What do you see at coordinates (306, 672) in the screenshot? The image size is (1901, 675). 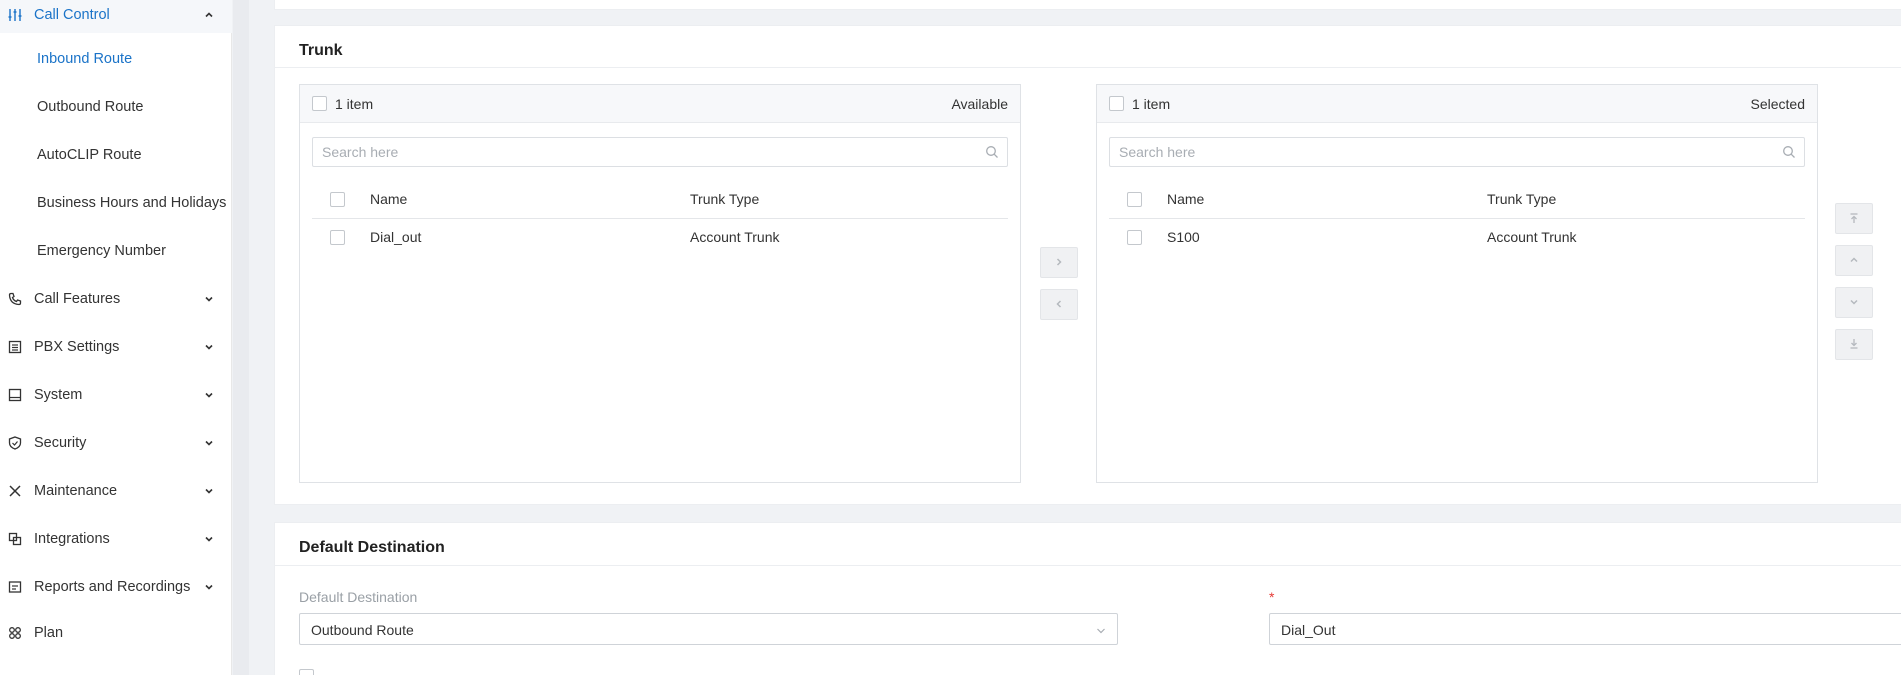 I see `time-condition-checkbox` at bounding box center [306, 672].